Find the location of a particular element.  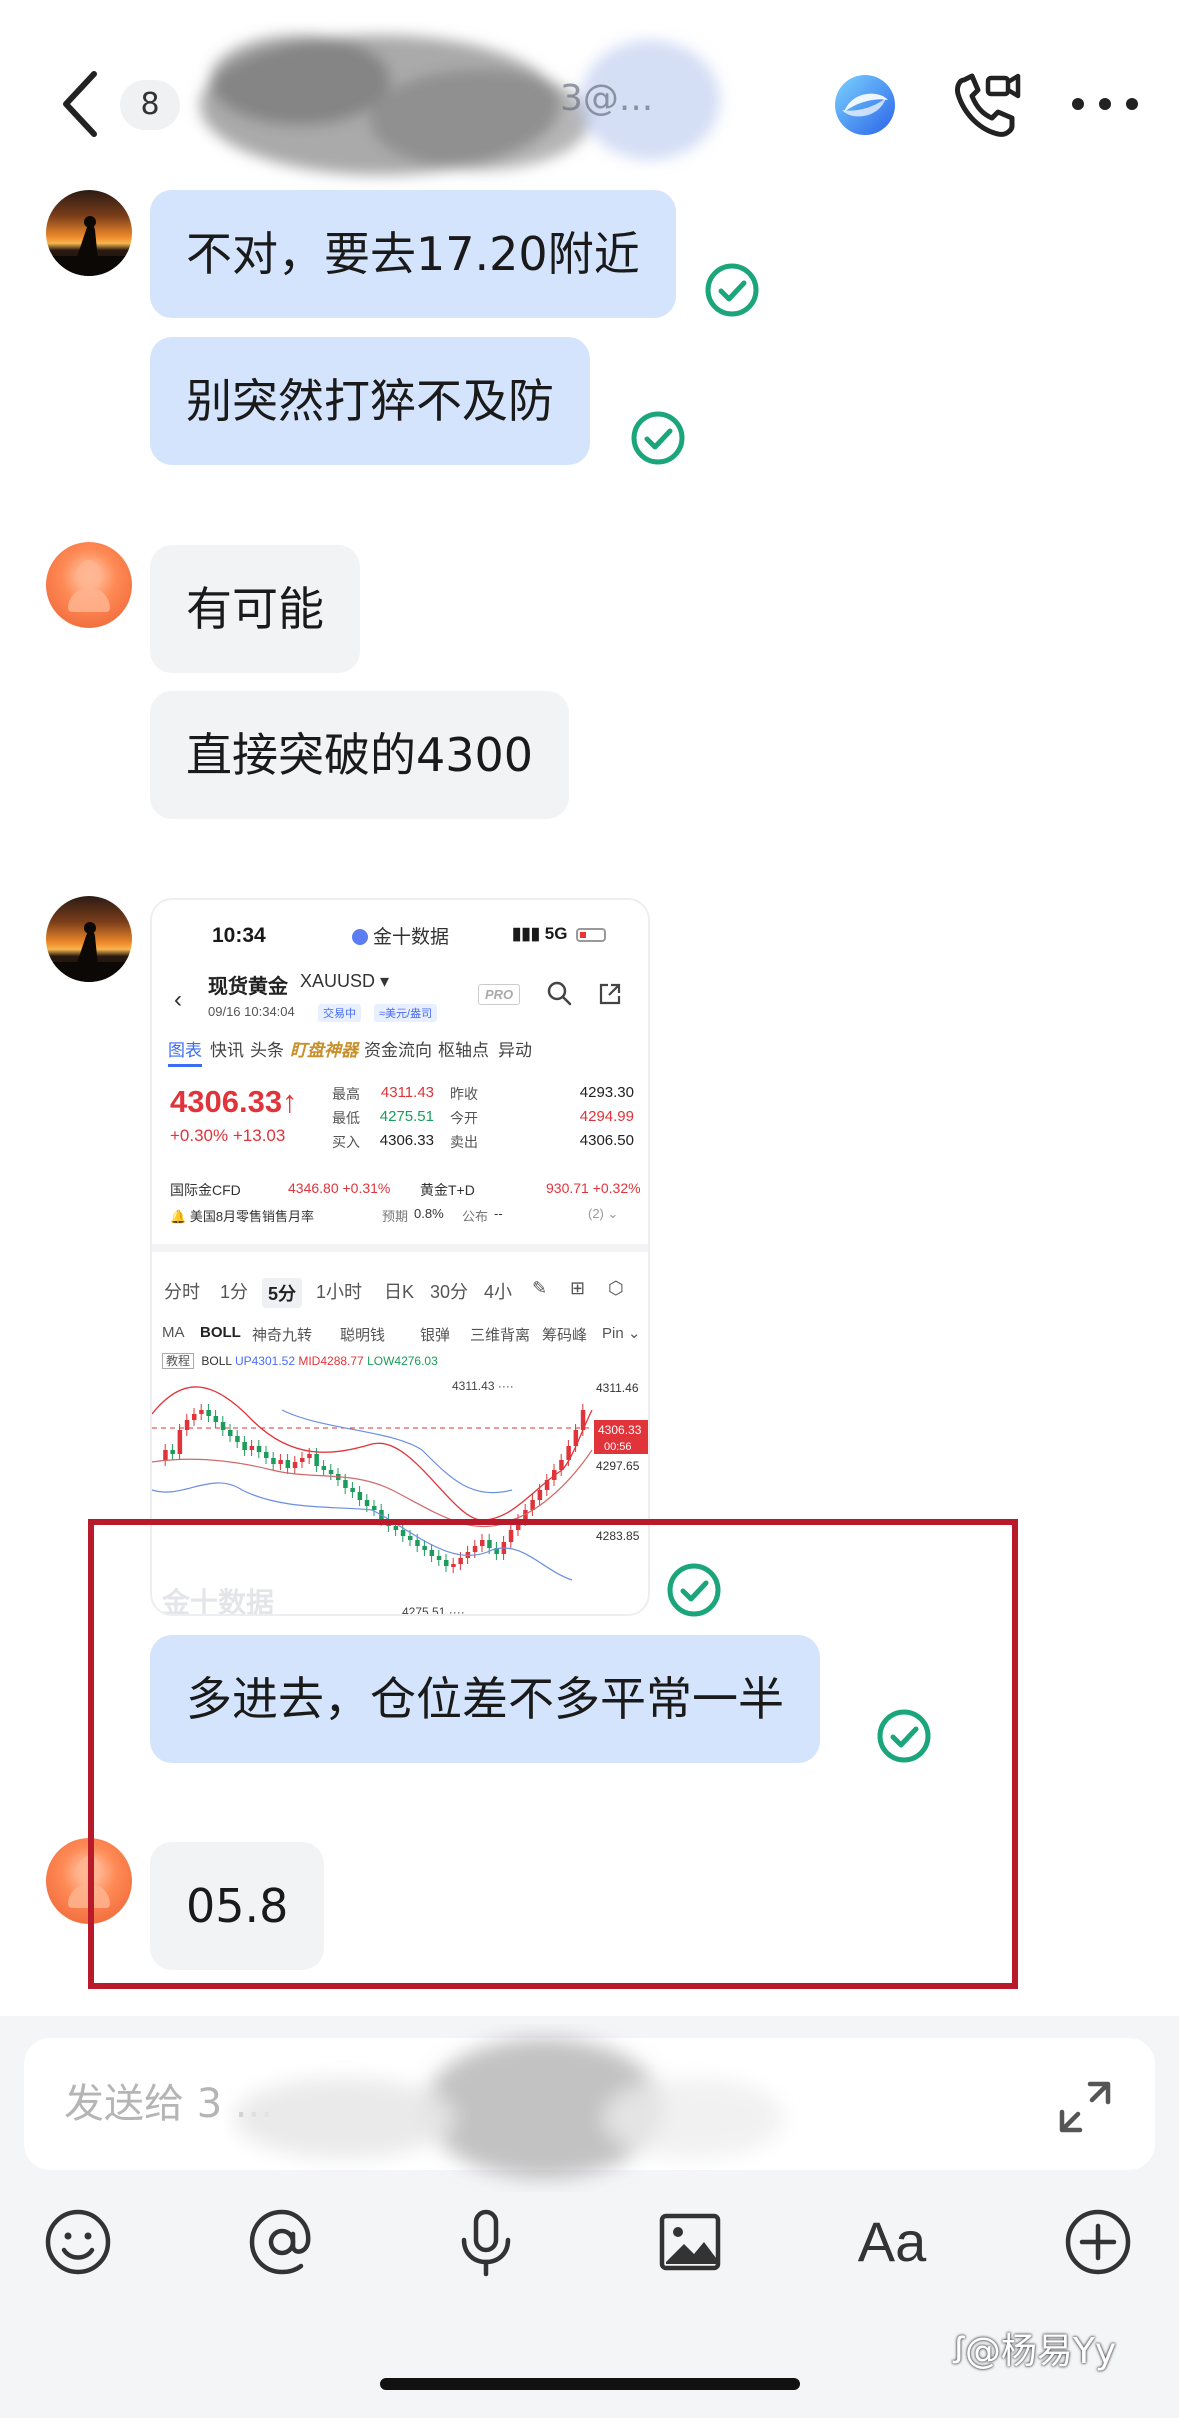

message-bubble: 直接突破的4300 is located at coordinates (360, 755).